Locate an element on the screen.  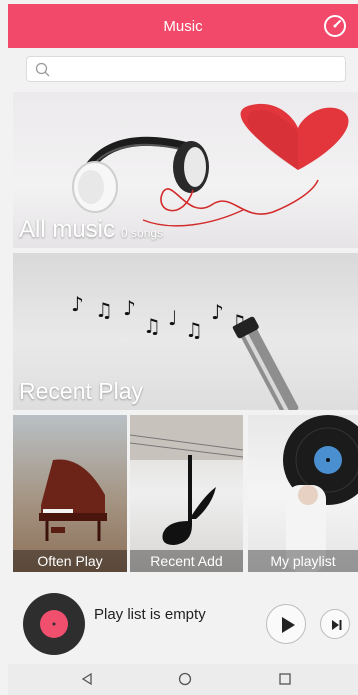
often-play-tile: Often Play is located at coordinates (70, 493).